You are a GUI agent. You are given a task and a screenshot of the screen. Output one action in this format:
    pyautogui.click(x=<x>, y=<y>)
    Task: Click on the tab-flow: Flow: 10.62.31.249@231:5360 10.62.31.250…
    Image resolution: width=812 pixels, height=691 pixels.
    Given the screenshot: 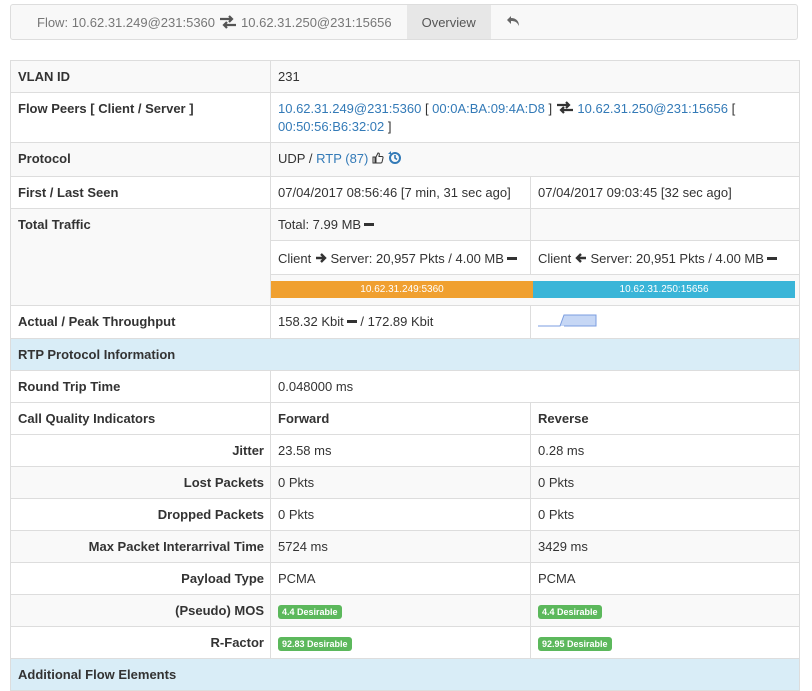 What is the action you would take?
    pyautogui.click(x=209, y=22)
    